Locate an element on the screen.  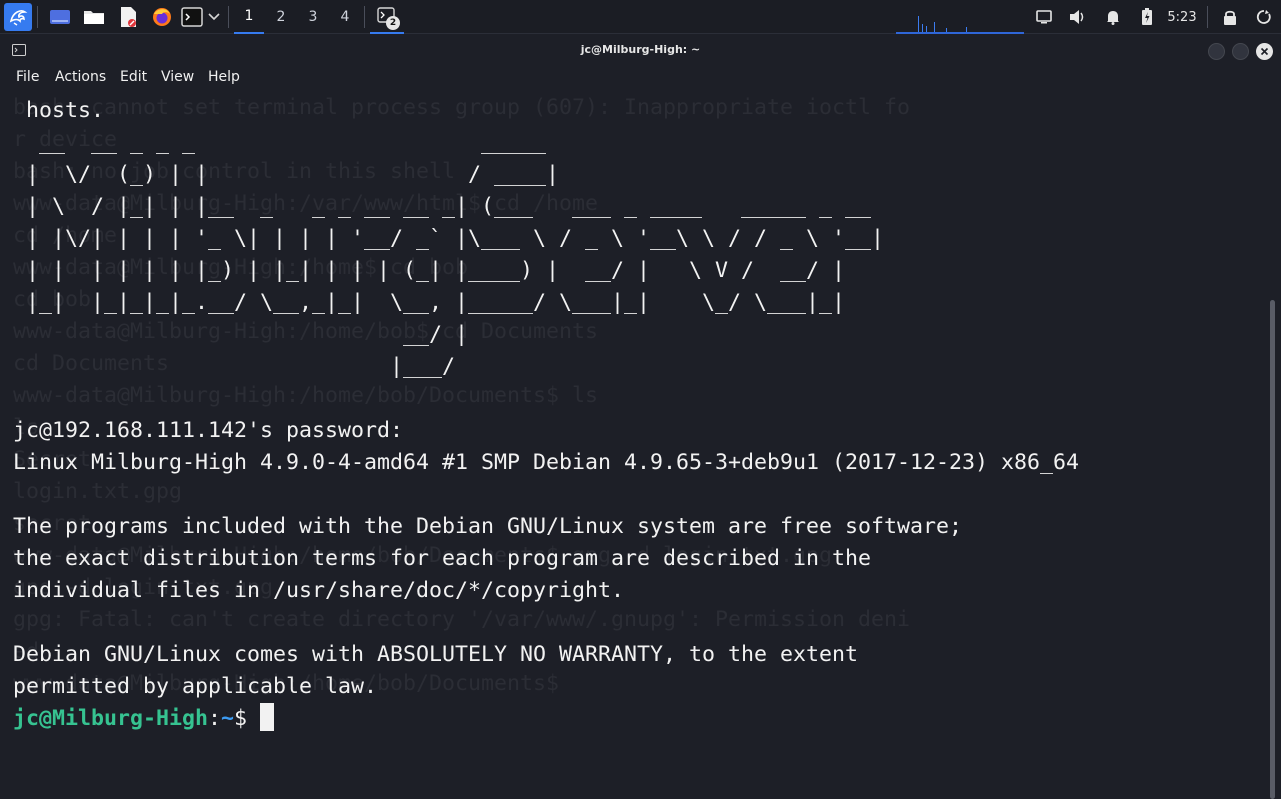
prompt-colon: : is located at coordinates (215, 718).